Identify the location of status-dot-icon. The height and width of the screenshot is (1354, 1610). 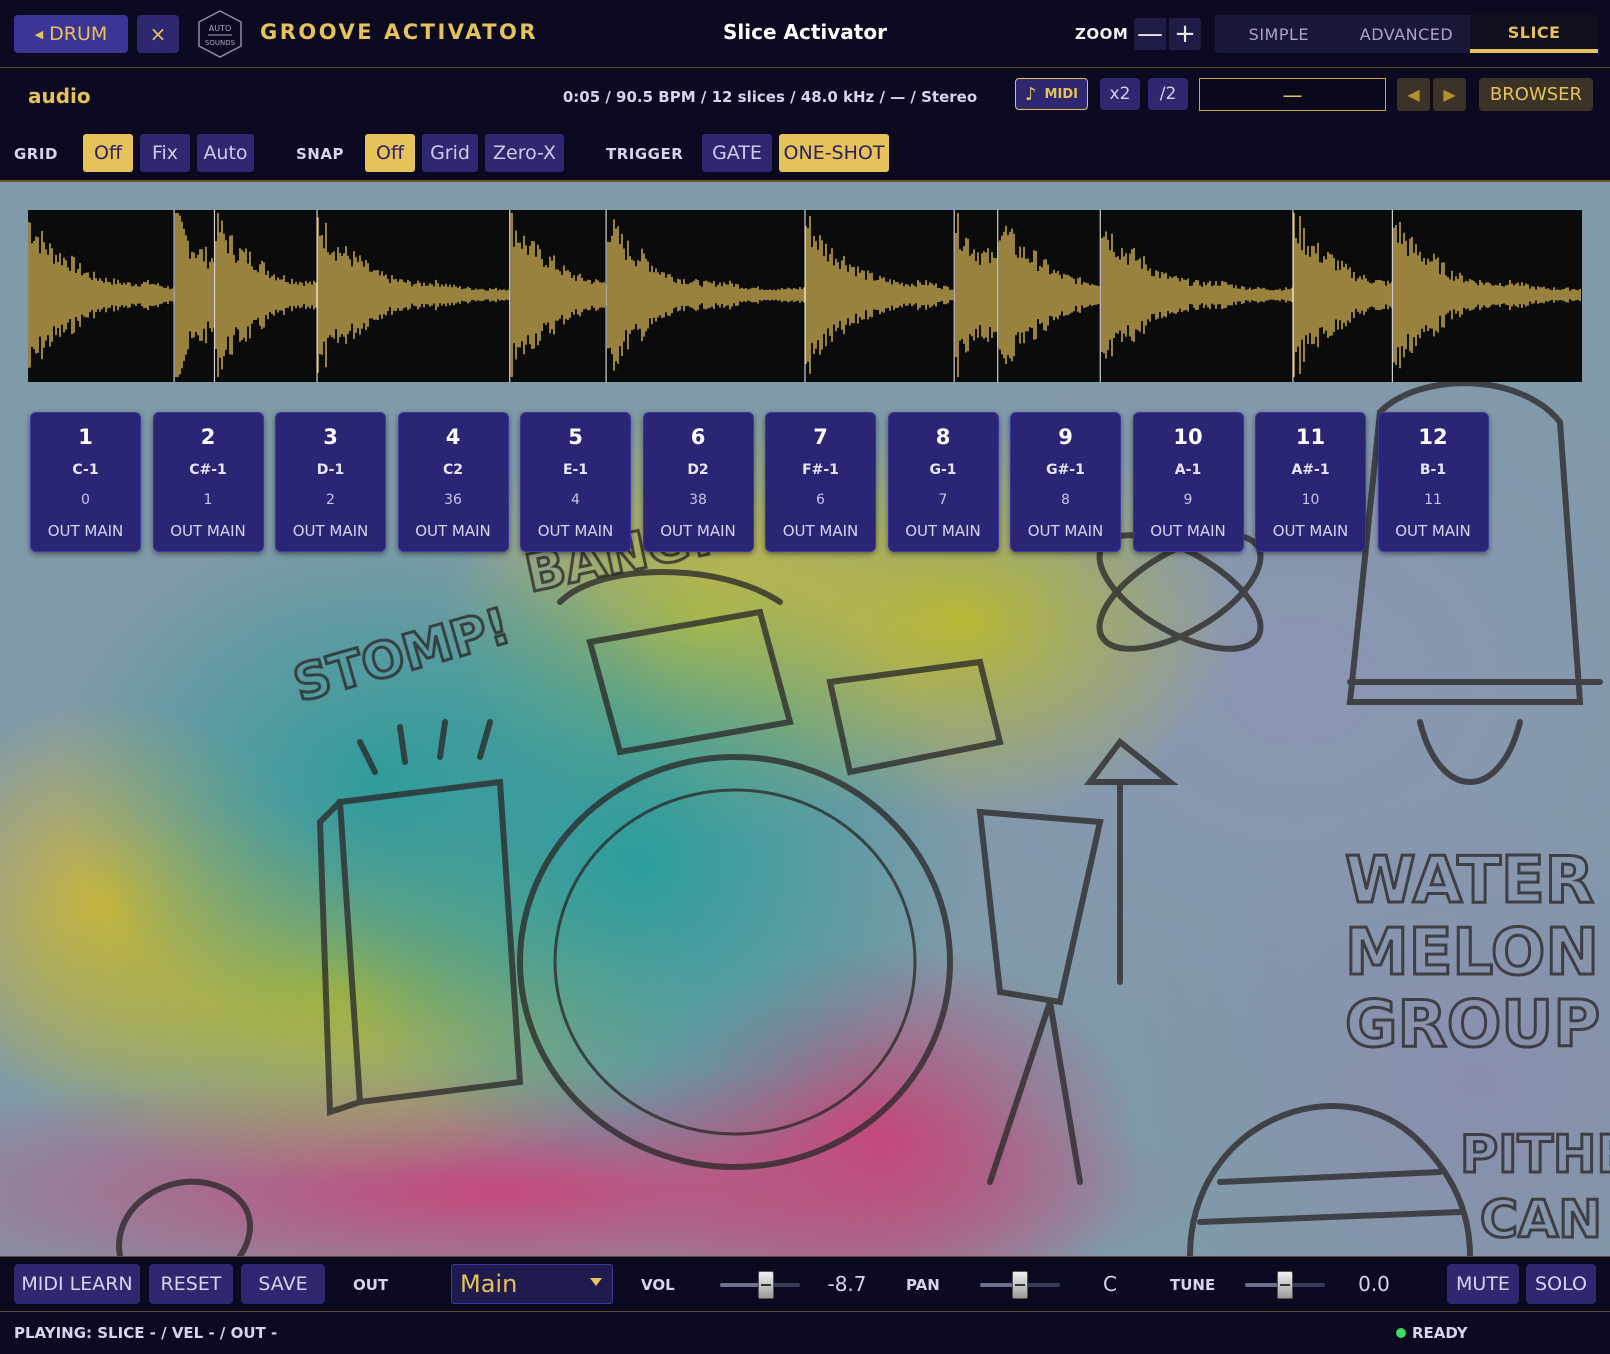
(1401, 1333).